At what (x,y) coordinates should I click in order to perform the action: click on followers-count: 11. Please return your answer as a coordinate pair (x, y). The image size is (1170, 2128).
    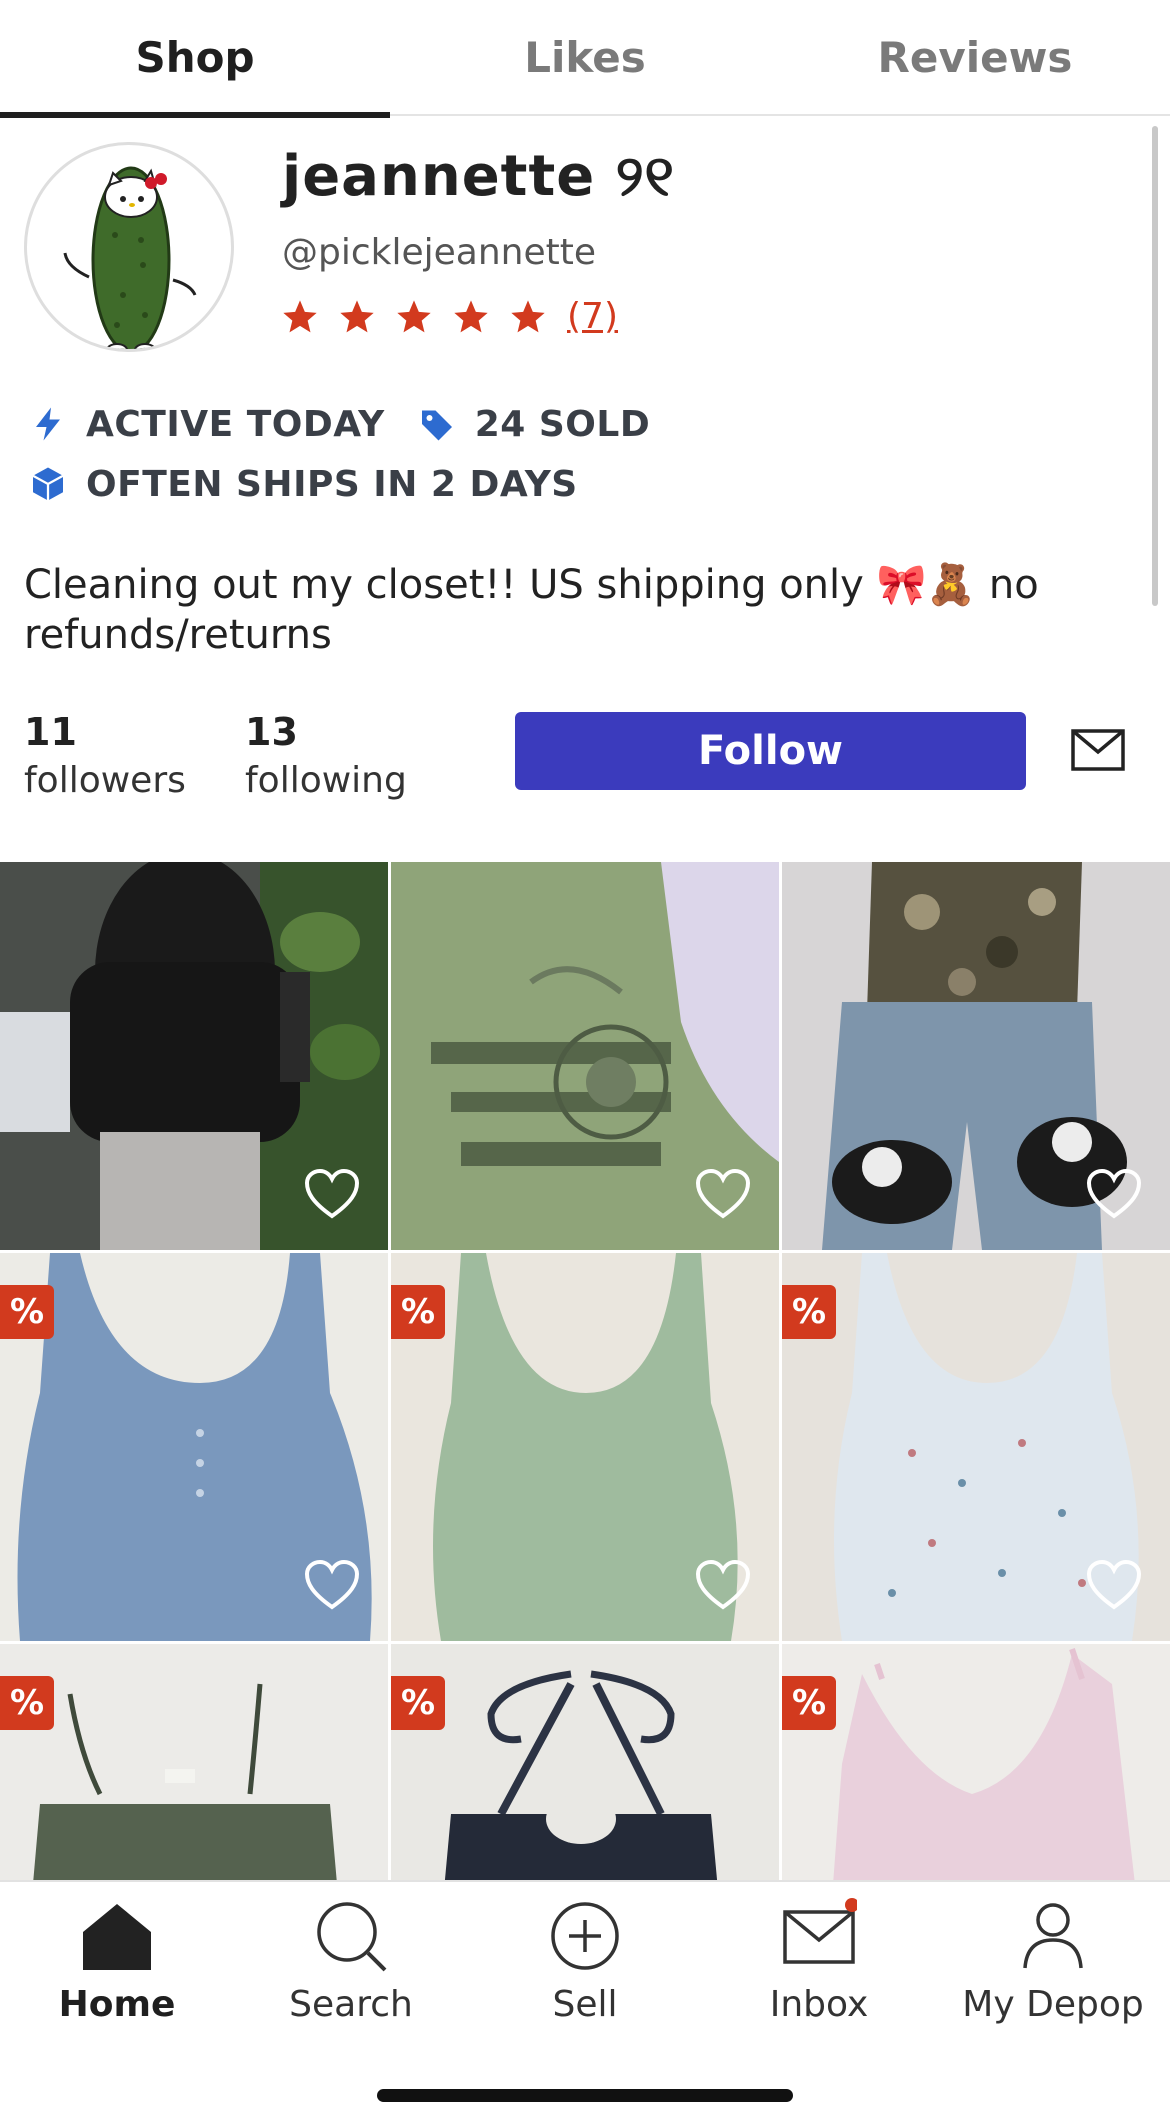
    Looking at the image, I should click on (50, 732).